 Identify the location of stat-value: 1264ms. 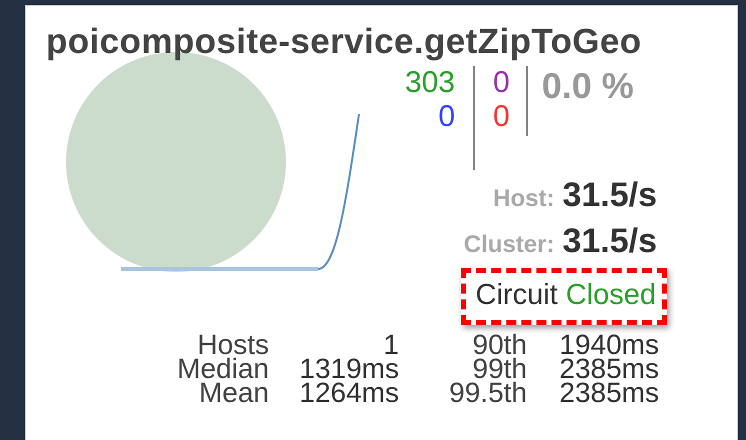
(348, 393).